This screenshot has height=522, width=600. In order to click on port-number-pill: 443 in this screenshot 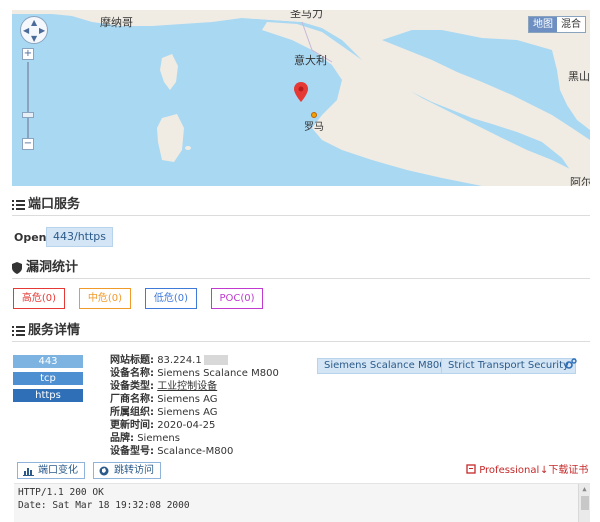, I will do `click(48, 361)`.